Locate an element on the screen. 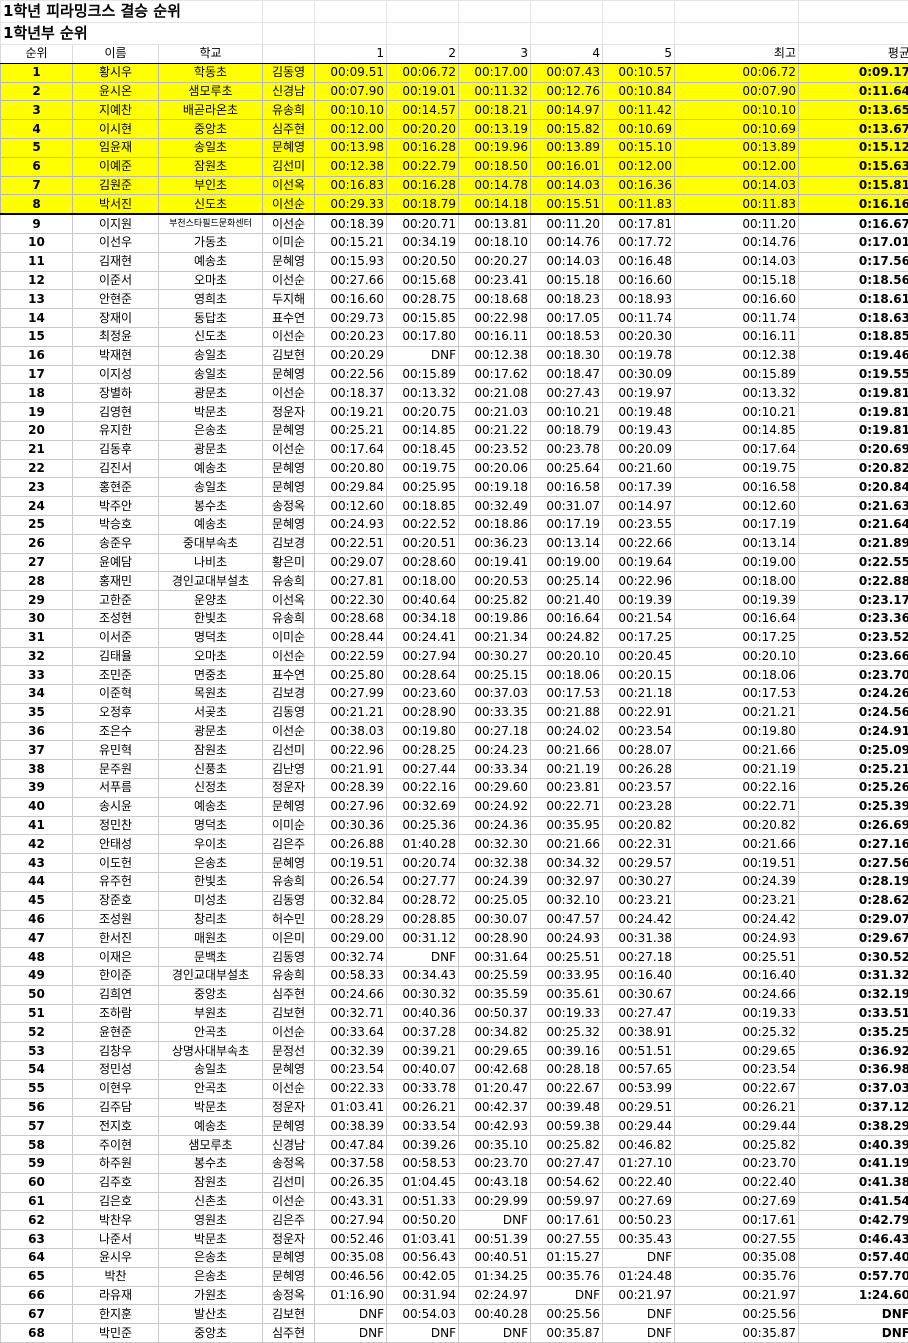 The height and width of the screenshot is (1343, 908). best-cell: 00:16.64 is located at coordinates (737, 618).